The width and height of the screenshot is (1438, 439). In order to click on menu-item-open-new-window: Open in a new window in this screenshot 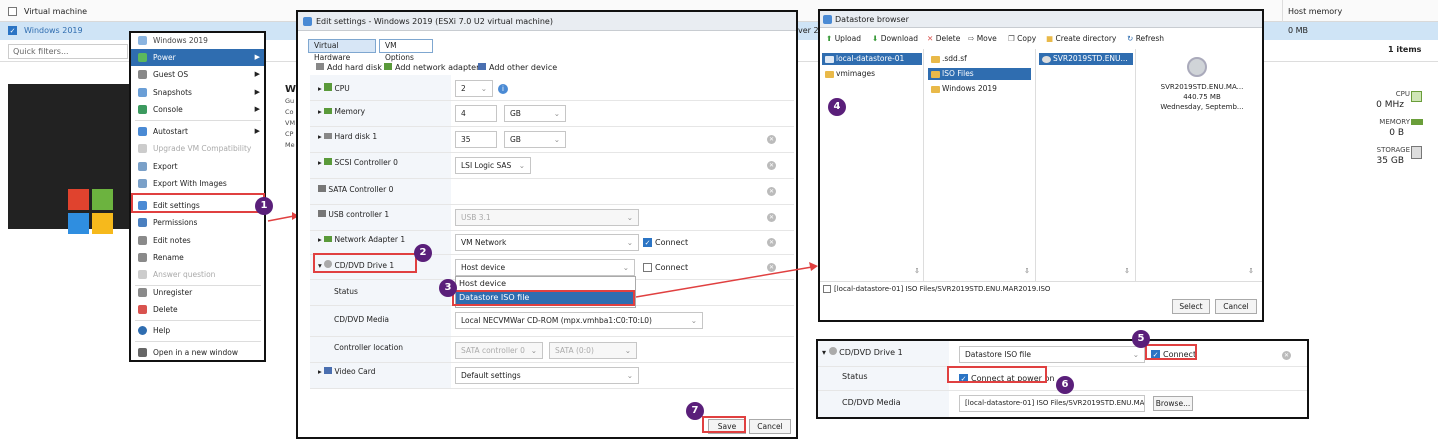, I will do `click(197, 352)`.